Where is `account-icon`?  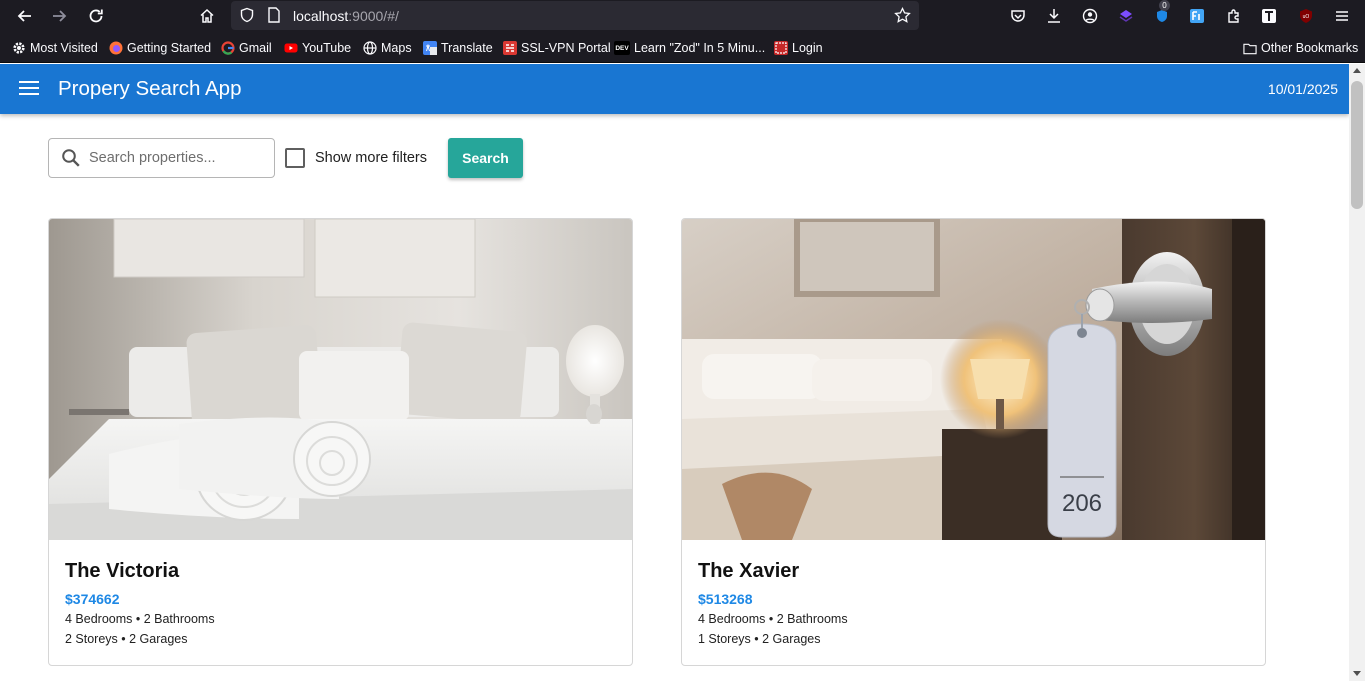 account-icon is located at coordinates (1090, 16).